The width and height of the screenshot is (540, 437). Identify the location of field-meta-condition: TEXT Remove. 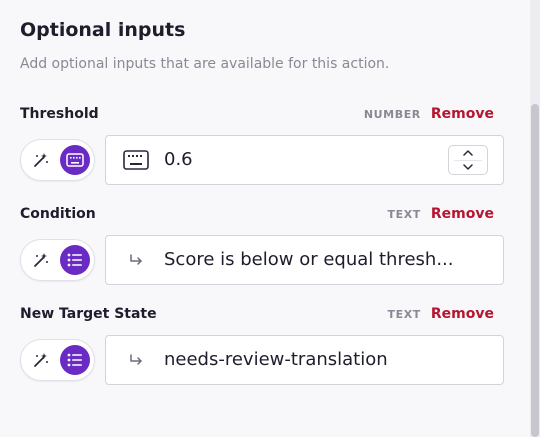
(440, 214).